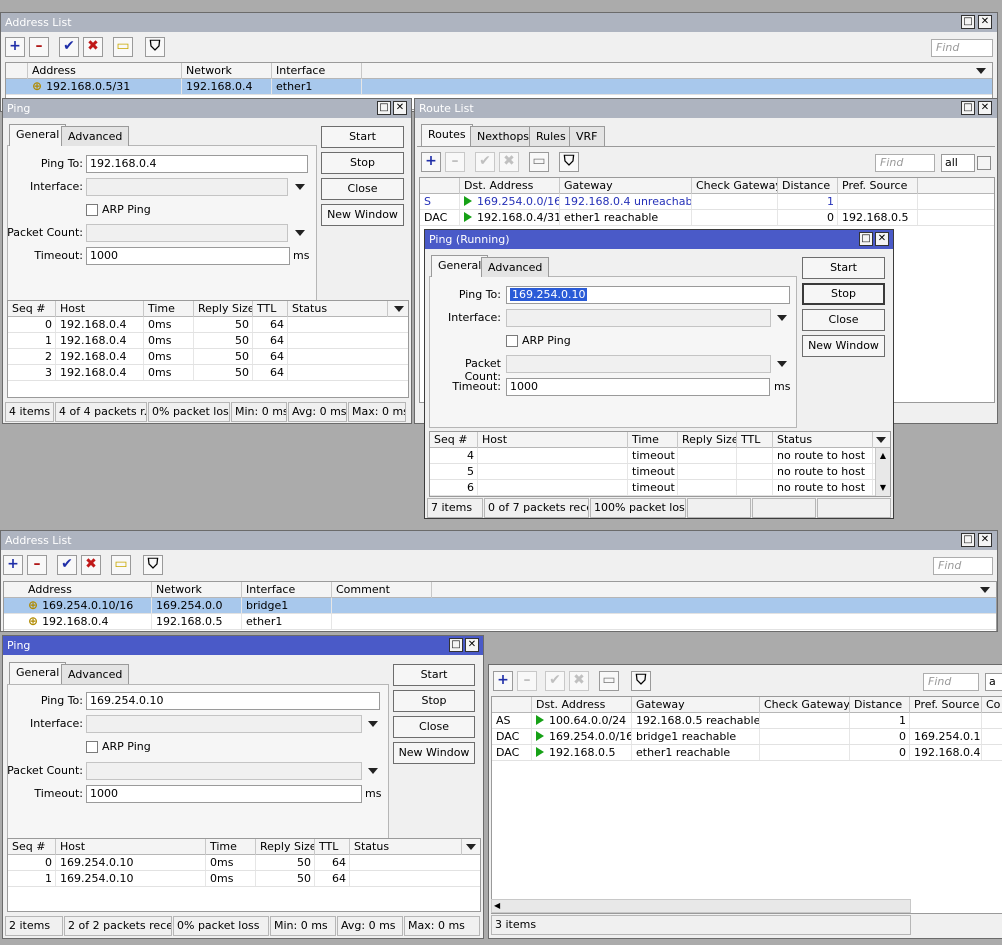 Image resolution: width=1002 pixels, height=945 pixels. What do you see at coordinates (735, 186) in the screenshot?
I see `col-check-gateway: Check Gateway` at bounding box center [735, 186].